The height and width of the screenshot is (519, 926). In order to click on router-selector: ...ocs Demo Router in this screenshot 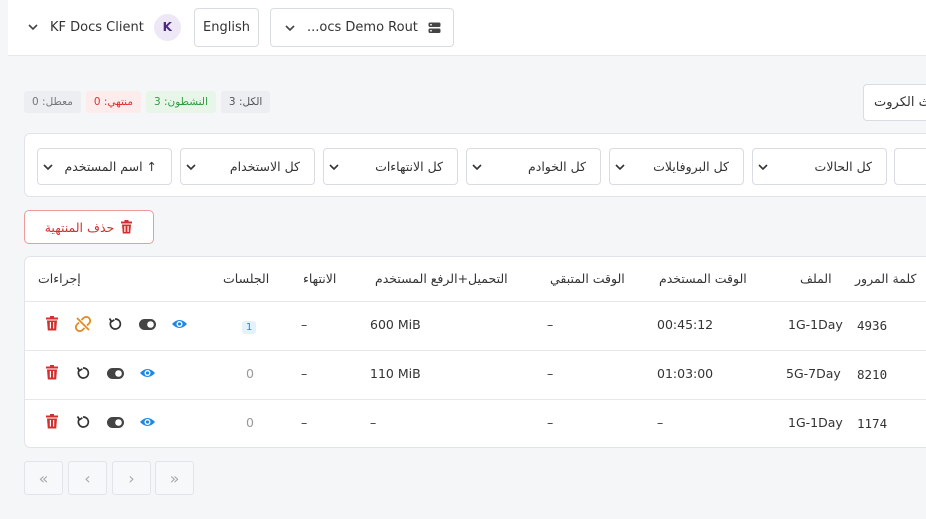, I will do `click(362, 27)`.